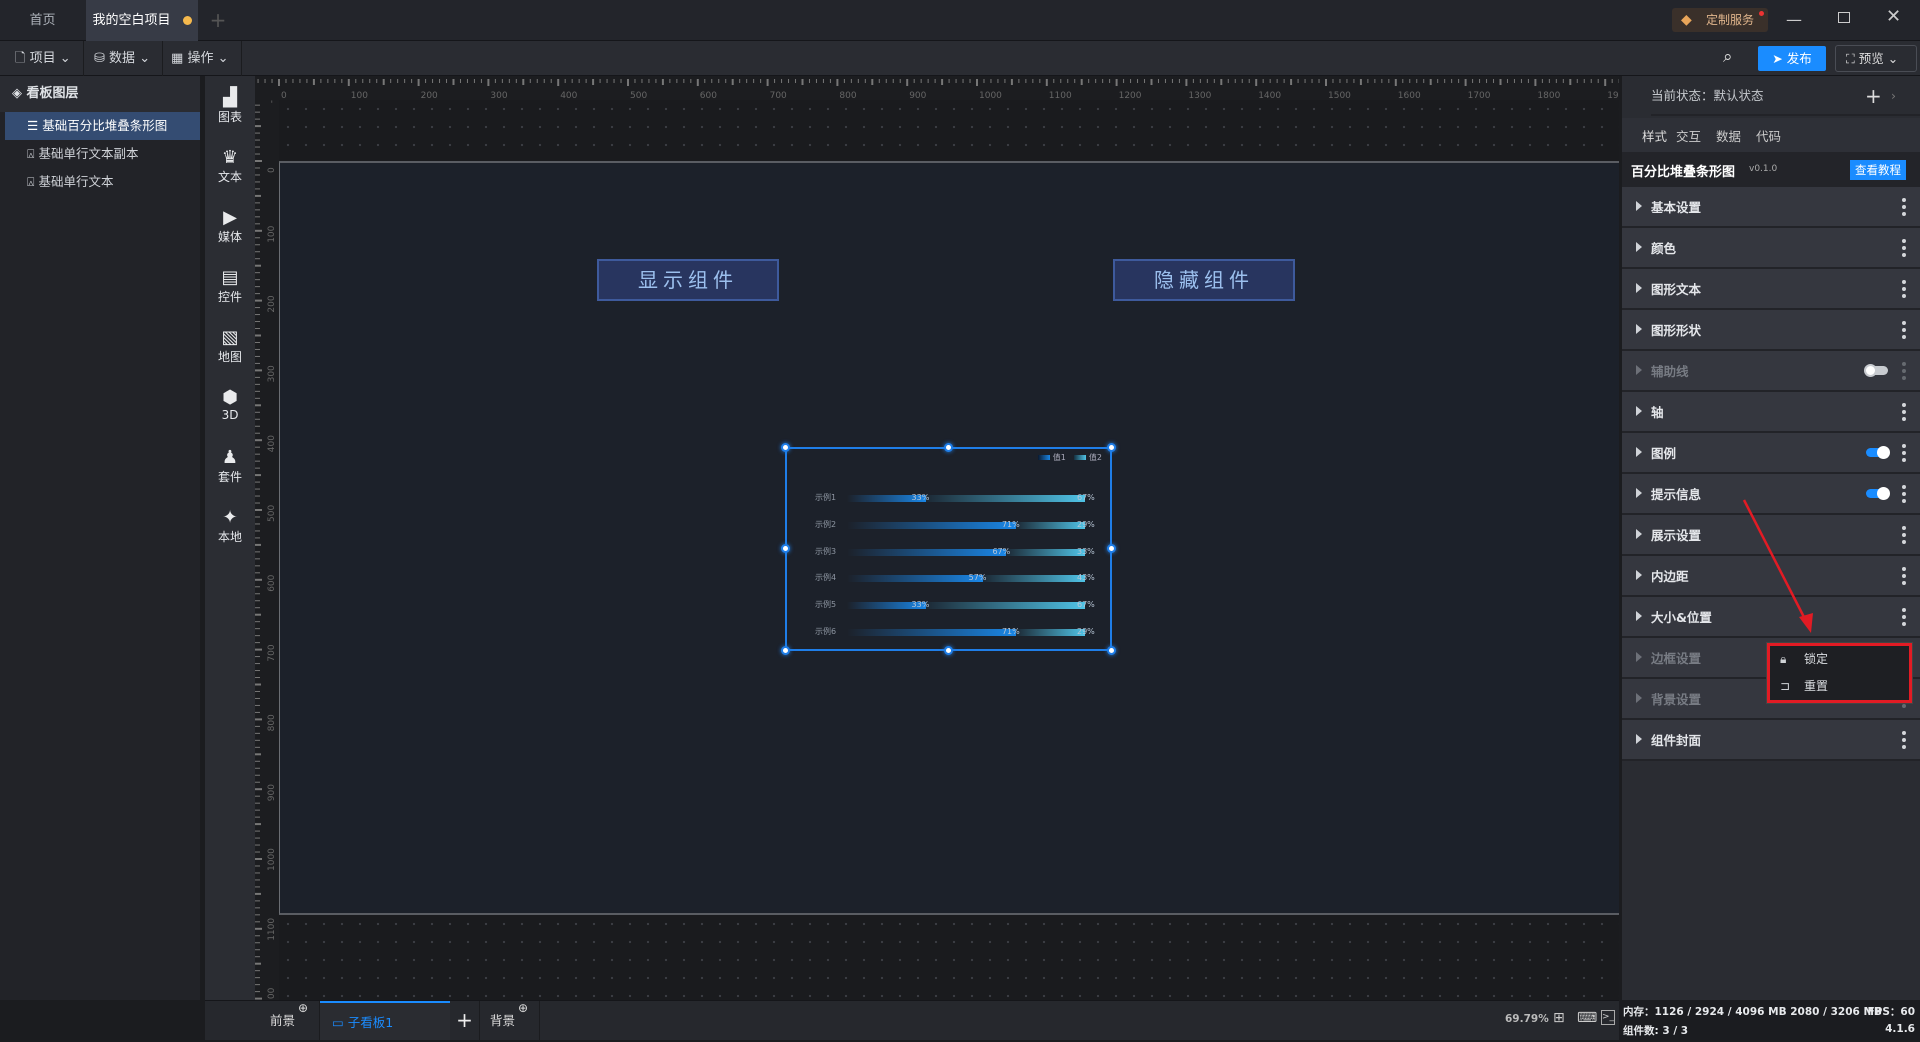  I want to click on state-value: 默认状态, so click(1739, 95).